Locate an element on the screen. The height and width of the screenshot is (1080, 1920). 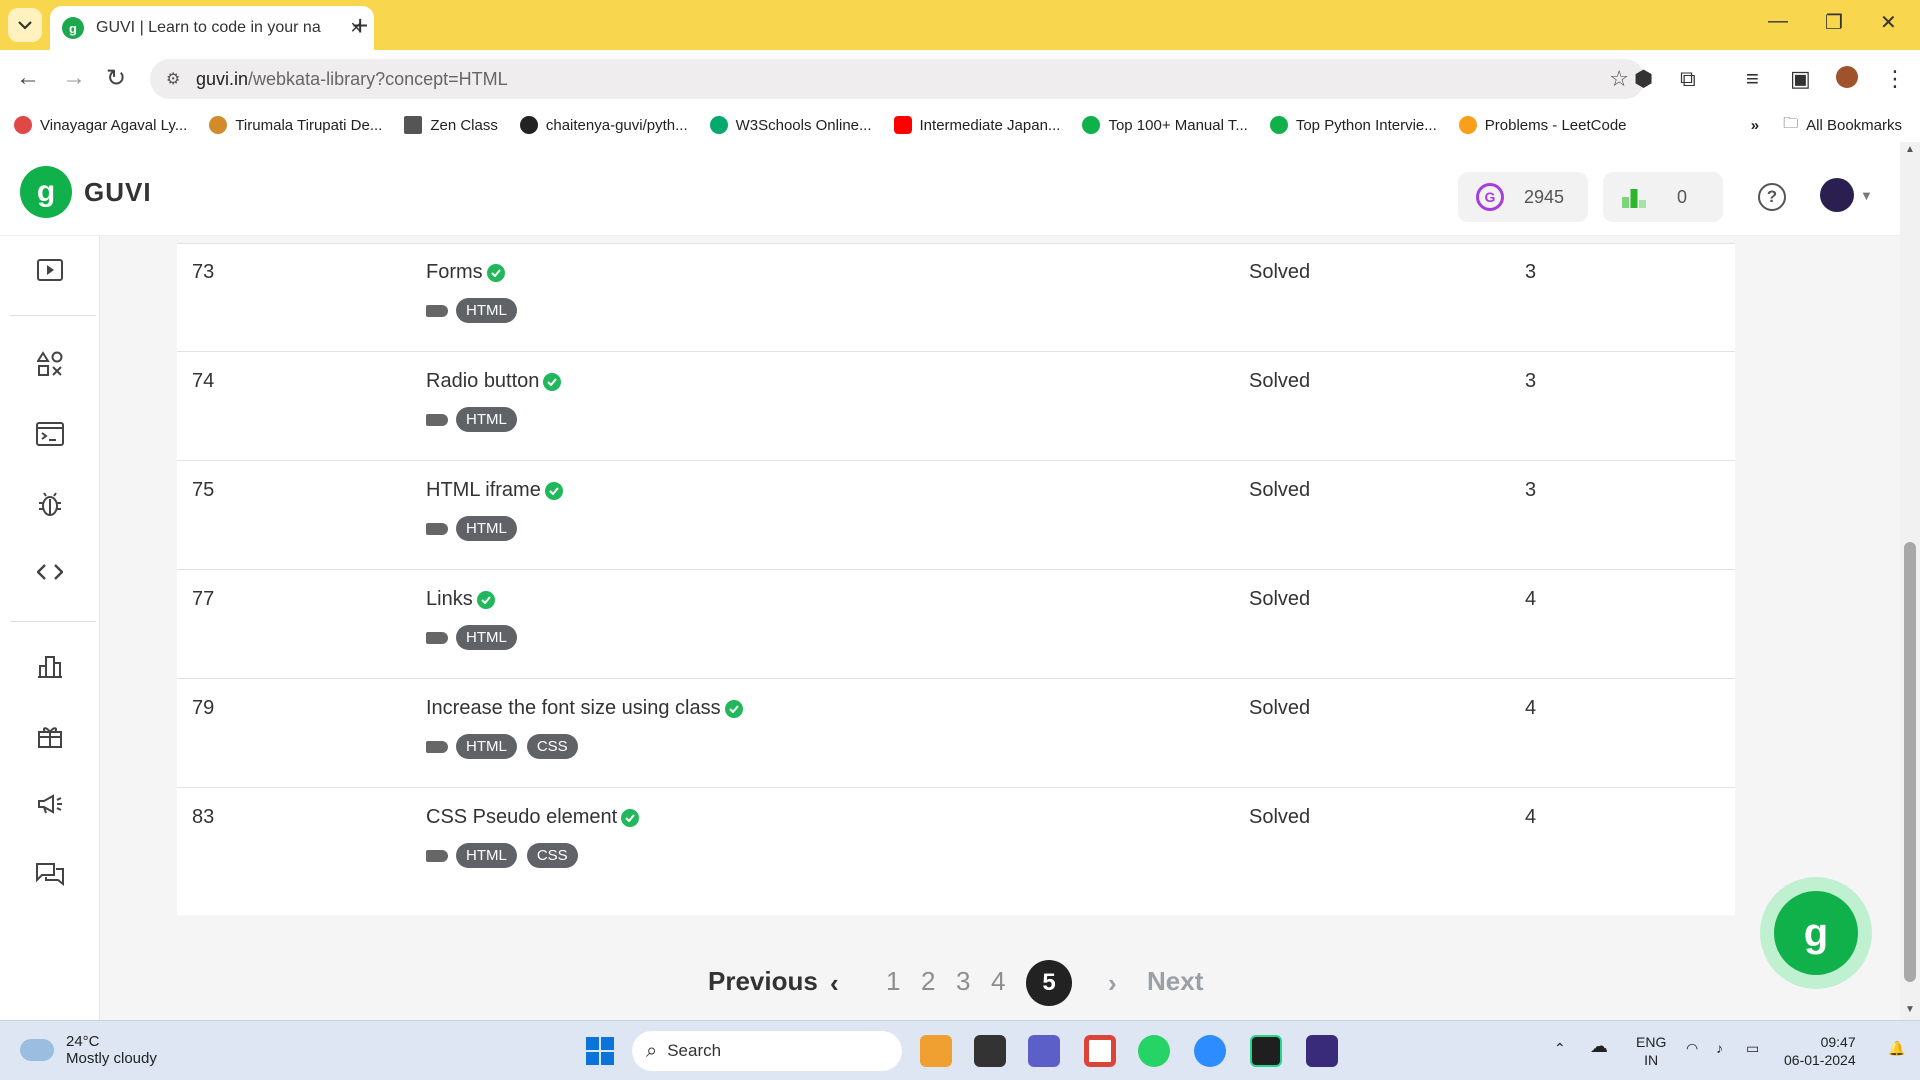
guvi-logo: g GUVI is located at coordinates (86, 192).